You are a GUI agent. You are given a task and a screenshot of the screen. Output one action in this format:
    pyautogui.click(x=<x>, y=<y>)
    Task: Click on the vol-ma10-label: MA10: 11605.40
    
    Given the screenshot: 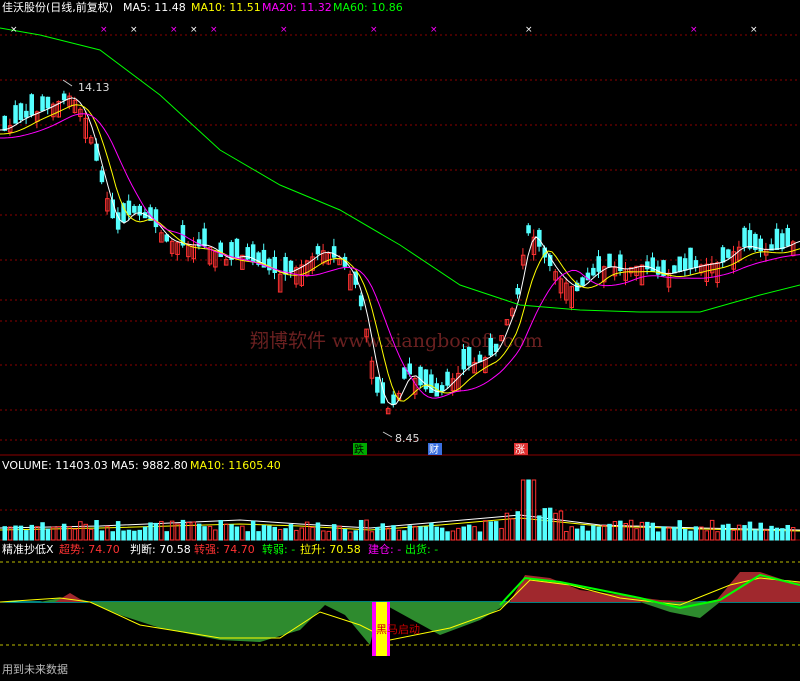 What is the action you would take?
    pyautogui.click(x=235, y=465)
    